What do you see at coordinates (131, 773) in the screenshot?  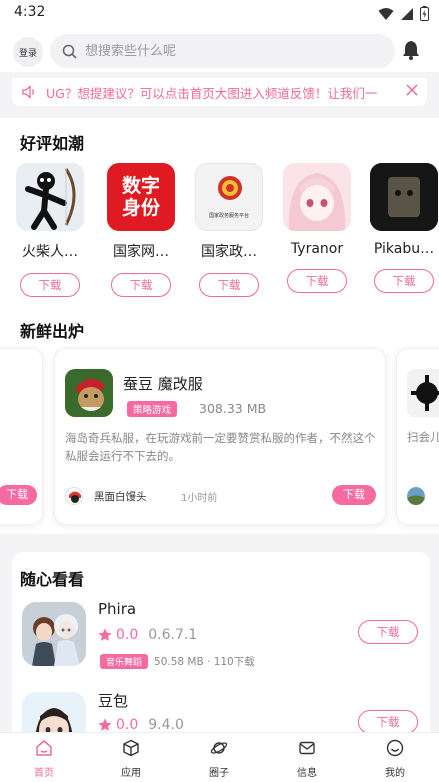 I see `nav-label: 应用` at bounding box center [131, 773].